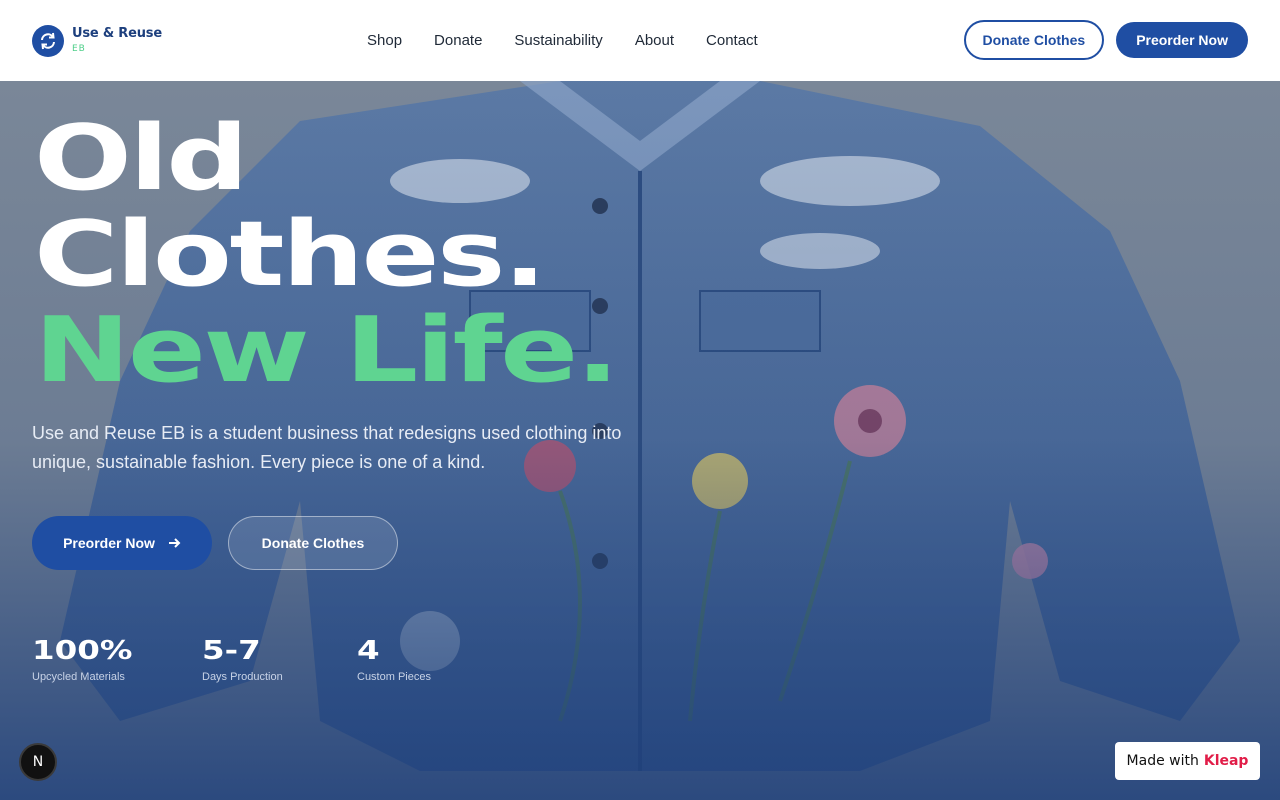 The width and height of the screenshot is (1280, 800). Describe the element at coordinates (48, 40) in the screenshot. I see `recycle-icon` at that location.